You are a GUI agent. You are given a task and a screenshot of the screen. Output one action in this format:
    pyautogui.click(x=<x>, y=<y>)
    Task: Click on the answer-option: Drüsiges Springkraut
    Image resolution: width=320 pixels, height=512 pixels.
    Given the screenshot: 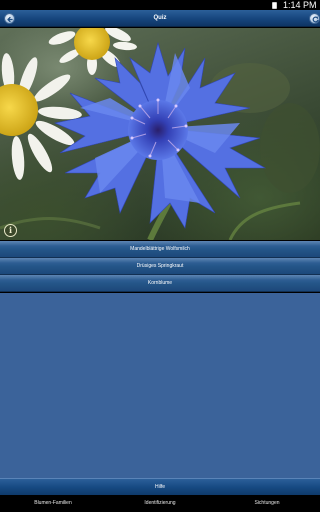 What is the action you would take?
    pyautogui.click(x=160, y=266)
    